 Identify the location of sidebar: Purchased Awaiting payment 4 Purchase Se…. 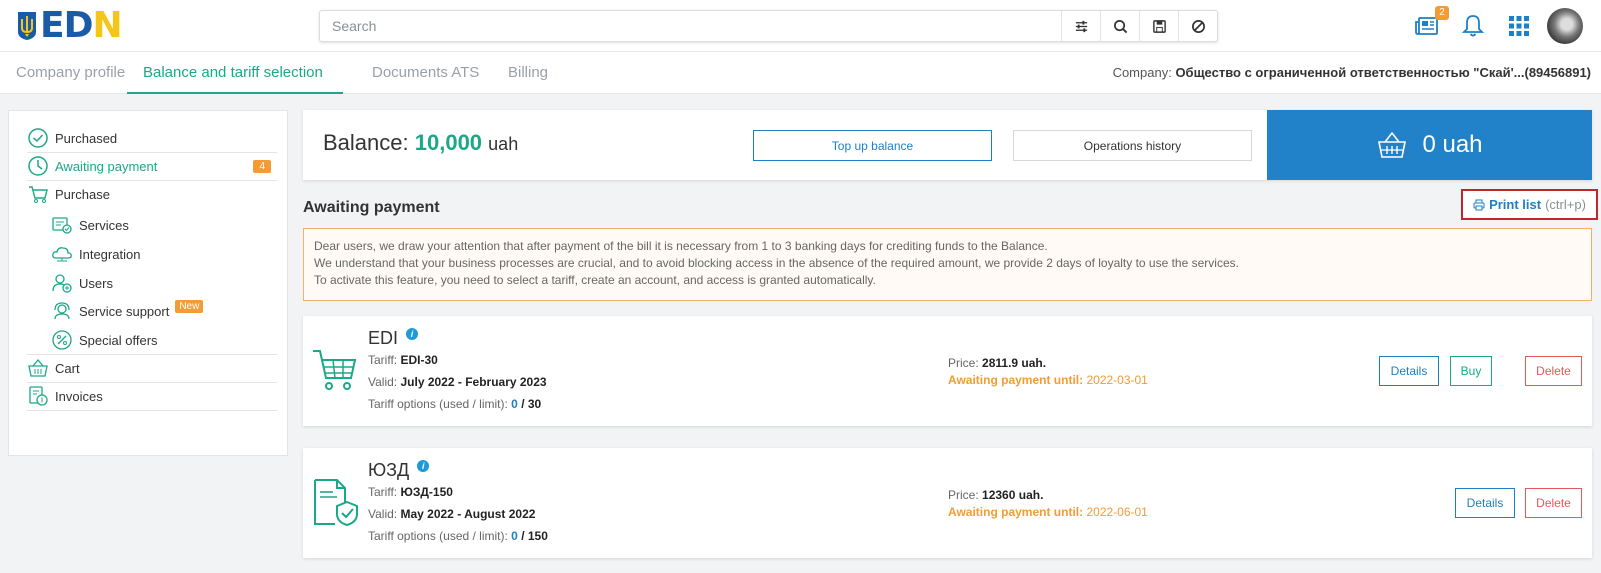
(148, 283).